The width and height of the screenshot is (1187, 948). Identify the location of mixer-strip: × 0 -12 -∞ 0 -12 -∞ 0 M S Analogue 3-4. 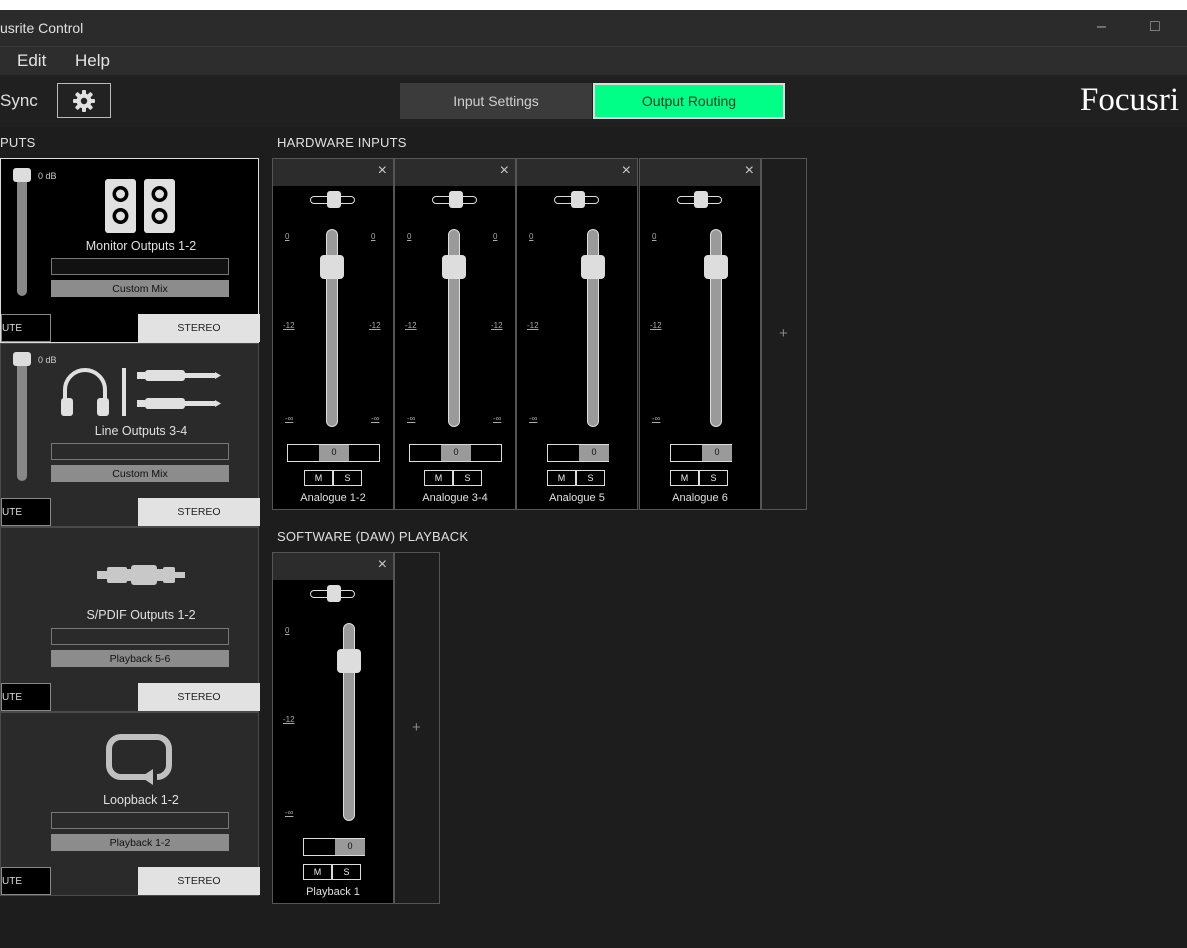
(455, 334).